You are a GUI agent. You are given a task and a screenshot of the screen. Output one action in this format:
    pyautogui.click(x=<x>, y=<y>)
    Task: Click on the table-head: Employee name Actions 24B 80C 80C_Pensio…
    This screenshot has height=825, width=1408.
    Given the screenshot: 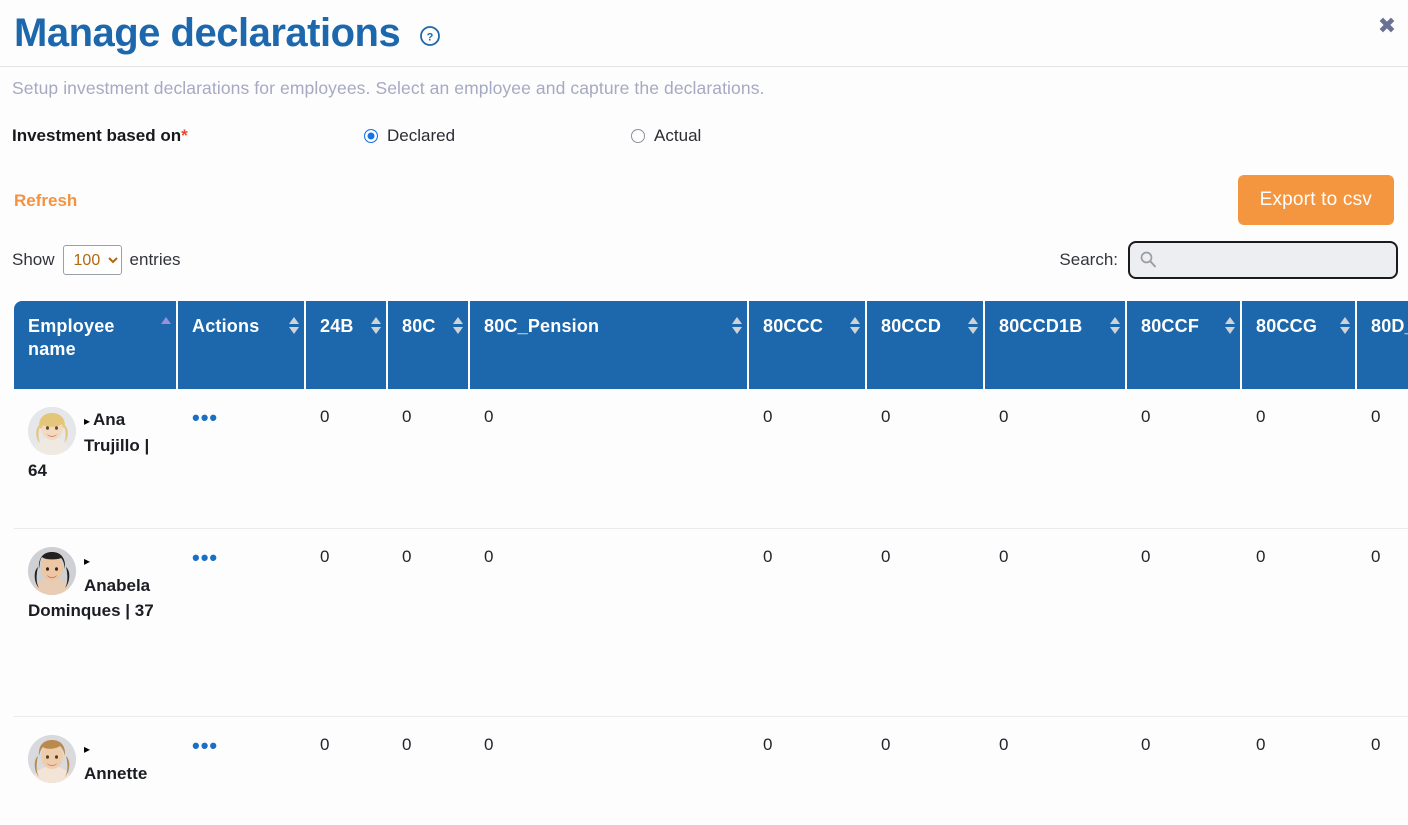 What is the action you would take?
    pyautogui.click(x=711, y=345)
    